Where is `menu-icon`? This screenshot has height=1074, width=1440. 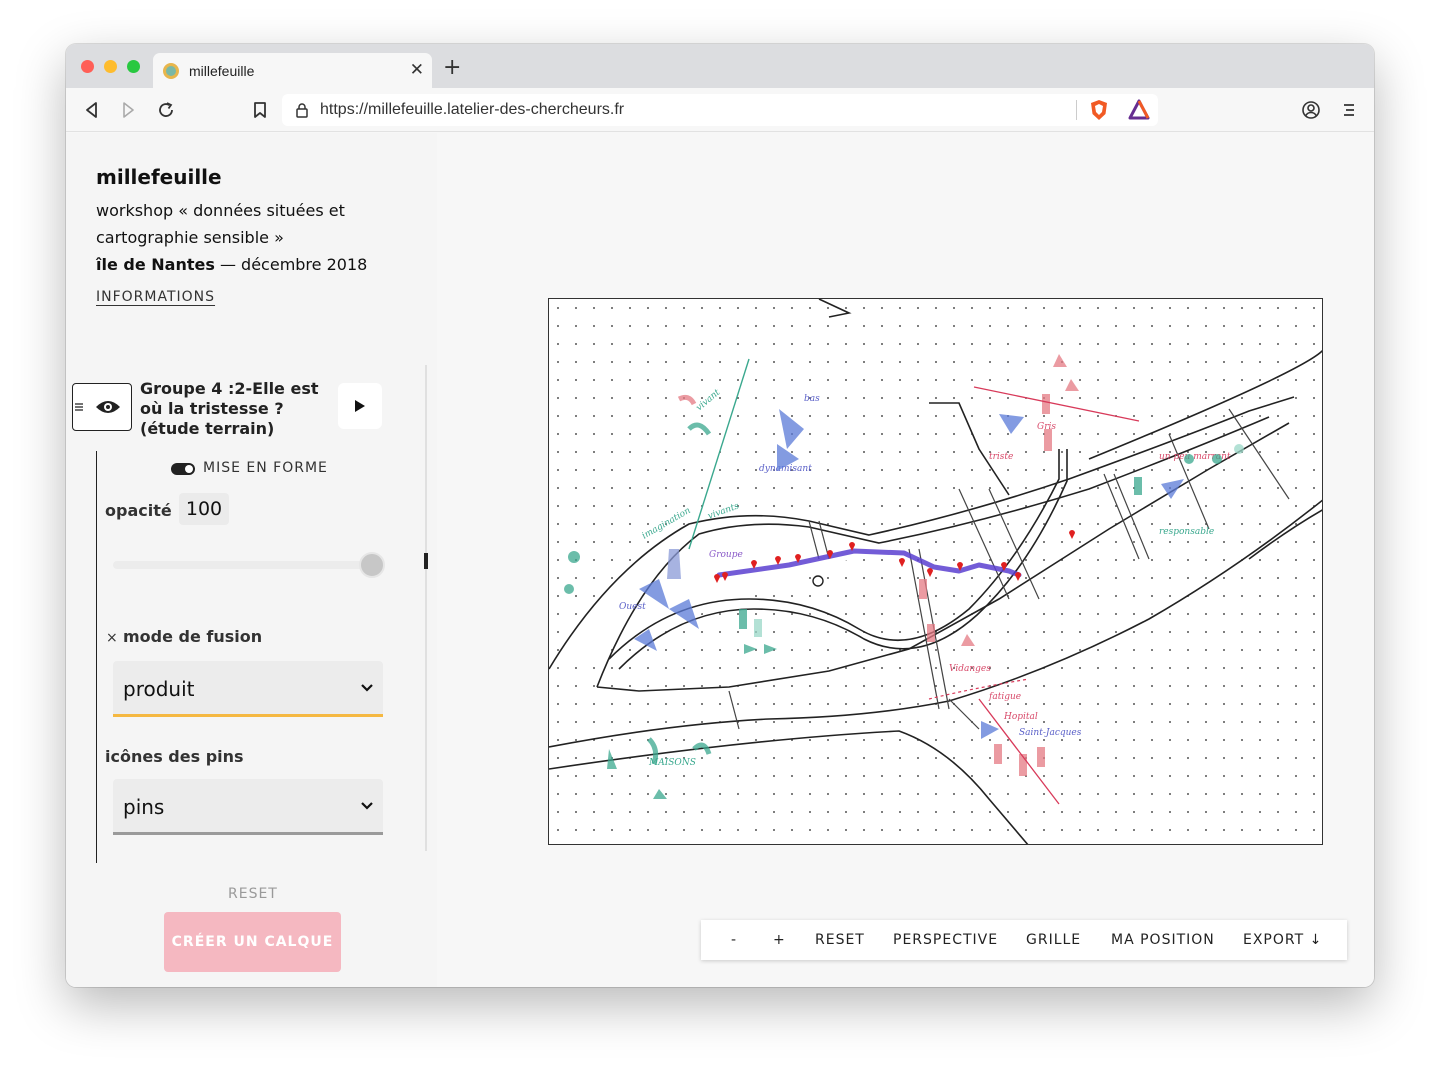 menu-icon is located at coordinates (1349, 110).